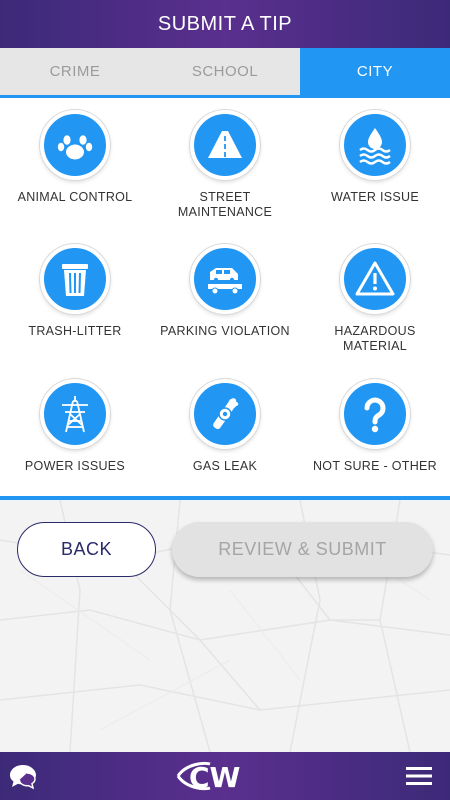 The width and height of the screenshot is (450, 800). I want to click on category-label: TRASH-LITTER, so click(75, 331).